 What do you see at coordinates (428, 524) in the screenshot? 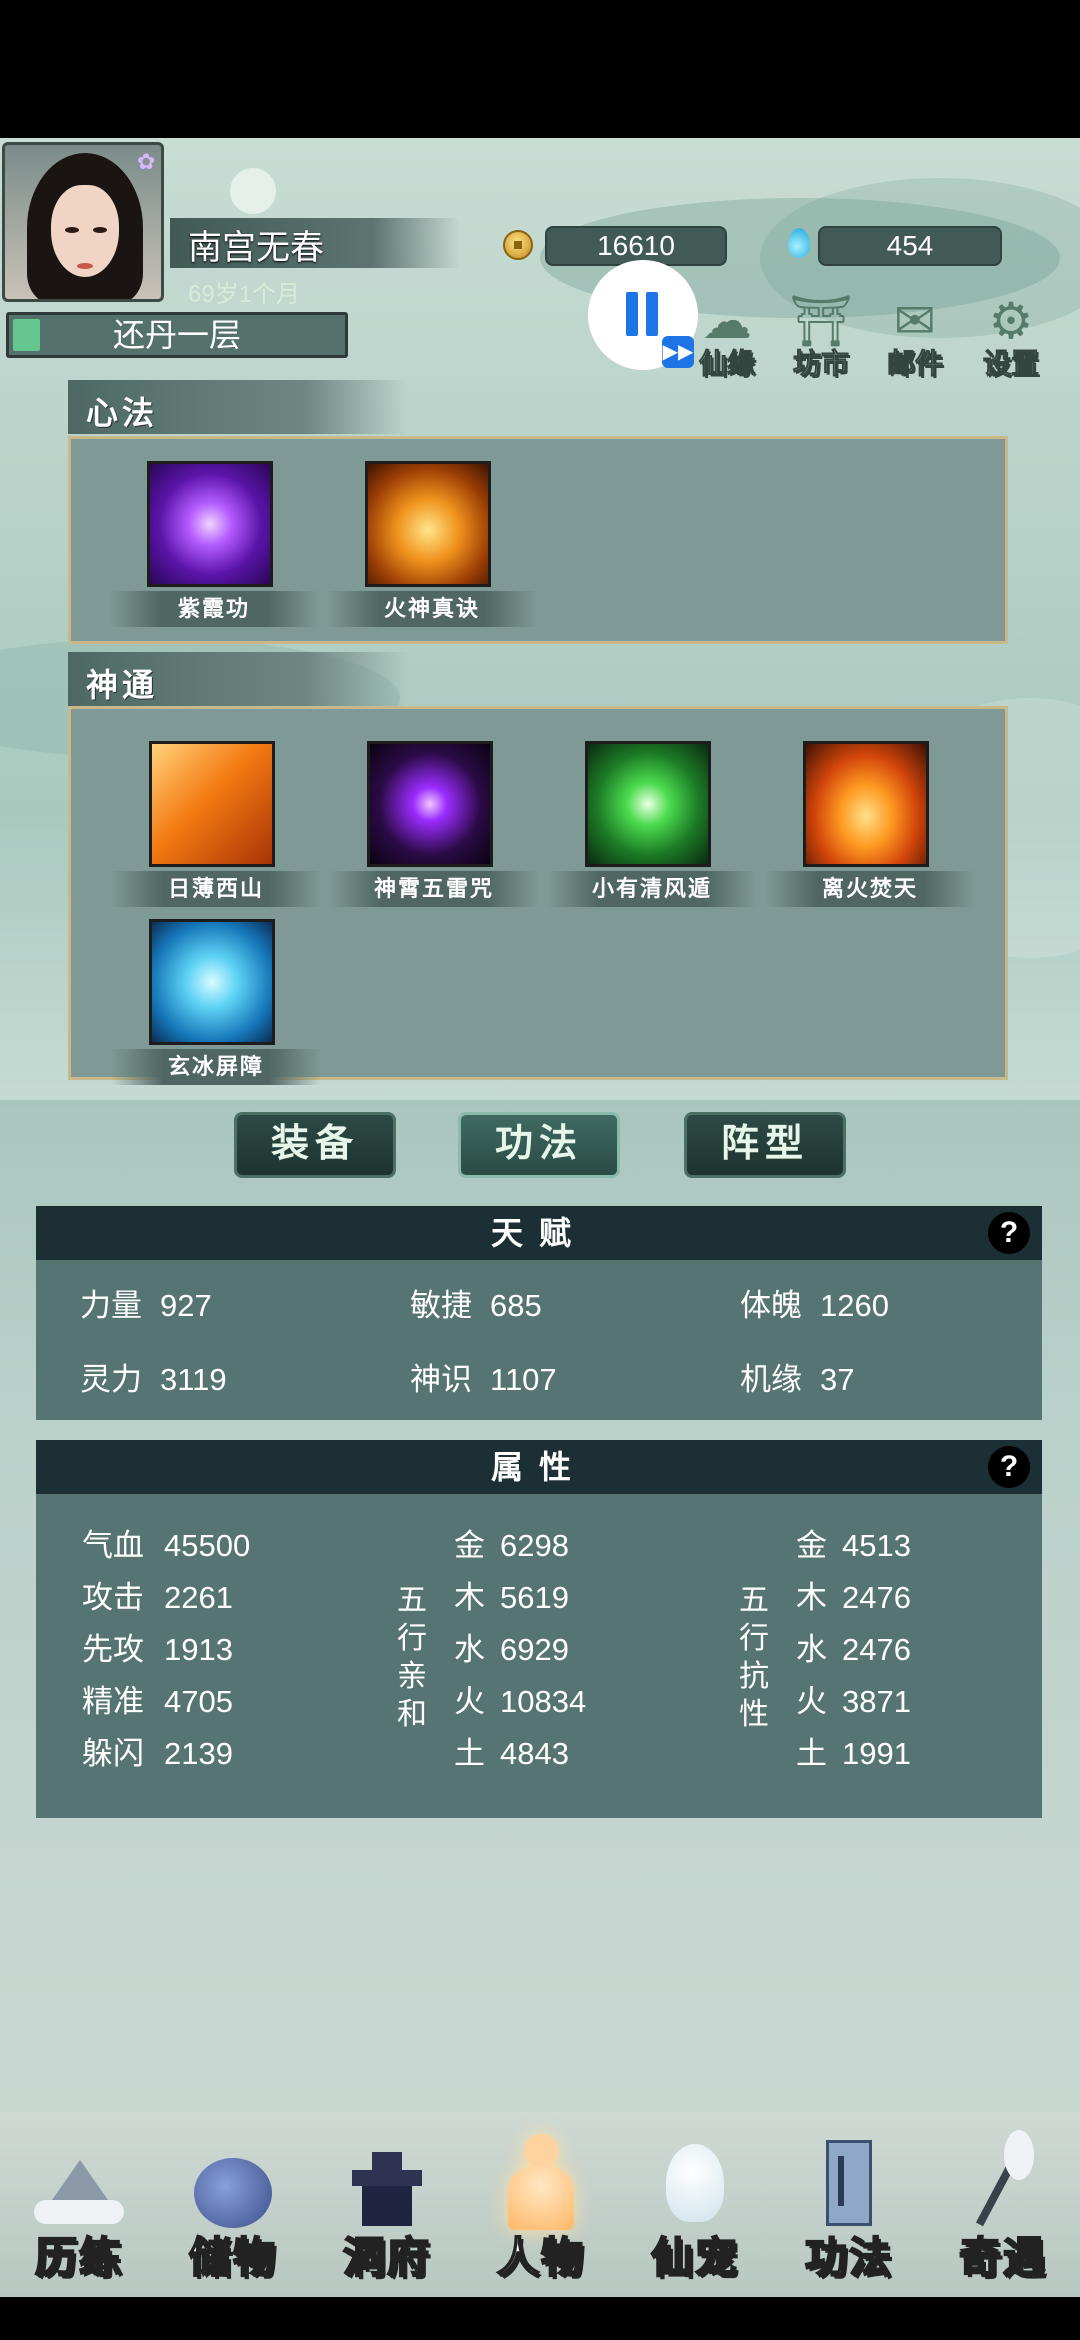
I see `fire-god-icon` at bounding box center [428, 524].